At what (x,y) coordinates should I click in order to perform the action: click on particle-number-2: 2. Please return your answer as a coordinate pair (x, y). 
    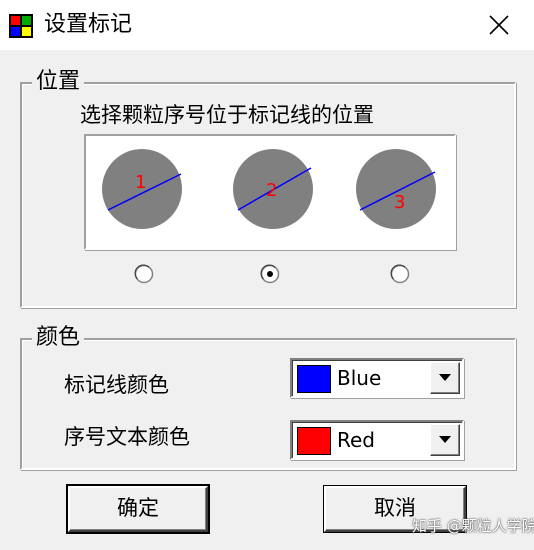
    Looking at the image, I should click on (271, 190).